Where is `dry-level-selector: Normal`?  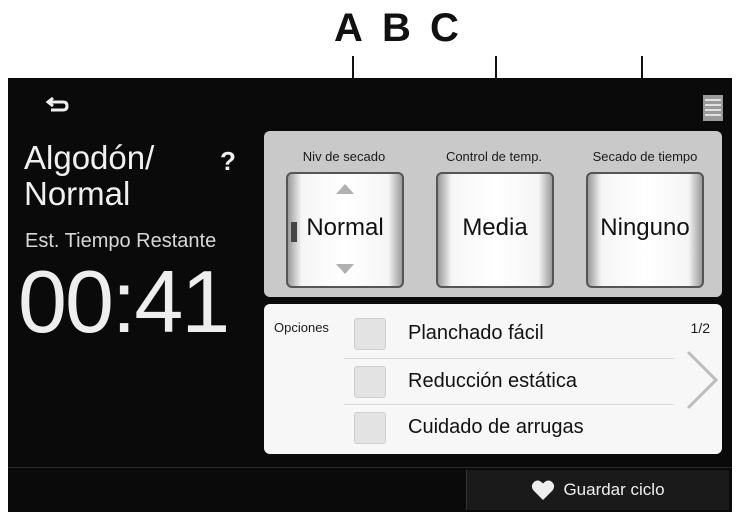 dry-level-selector: Normal is located at coordinates (345, 230).